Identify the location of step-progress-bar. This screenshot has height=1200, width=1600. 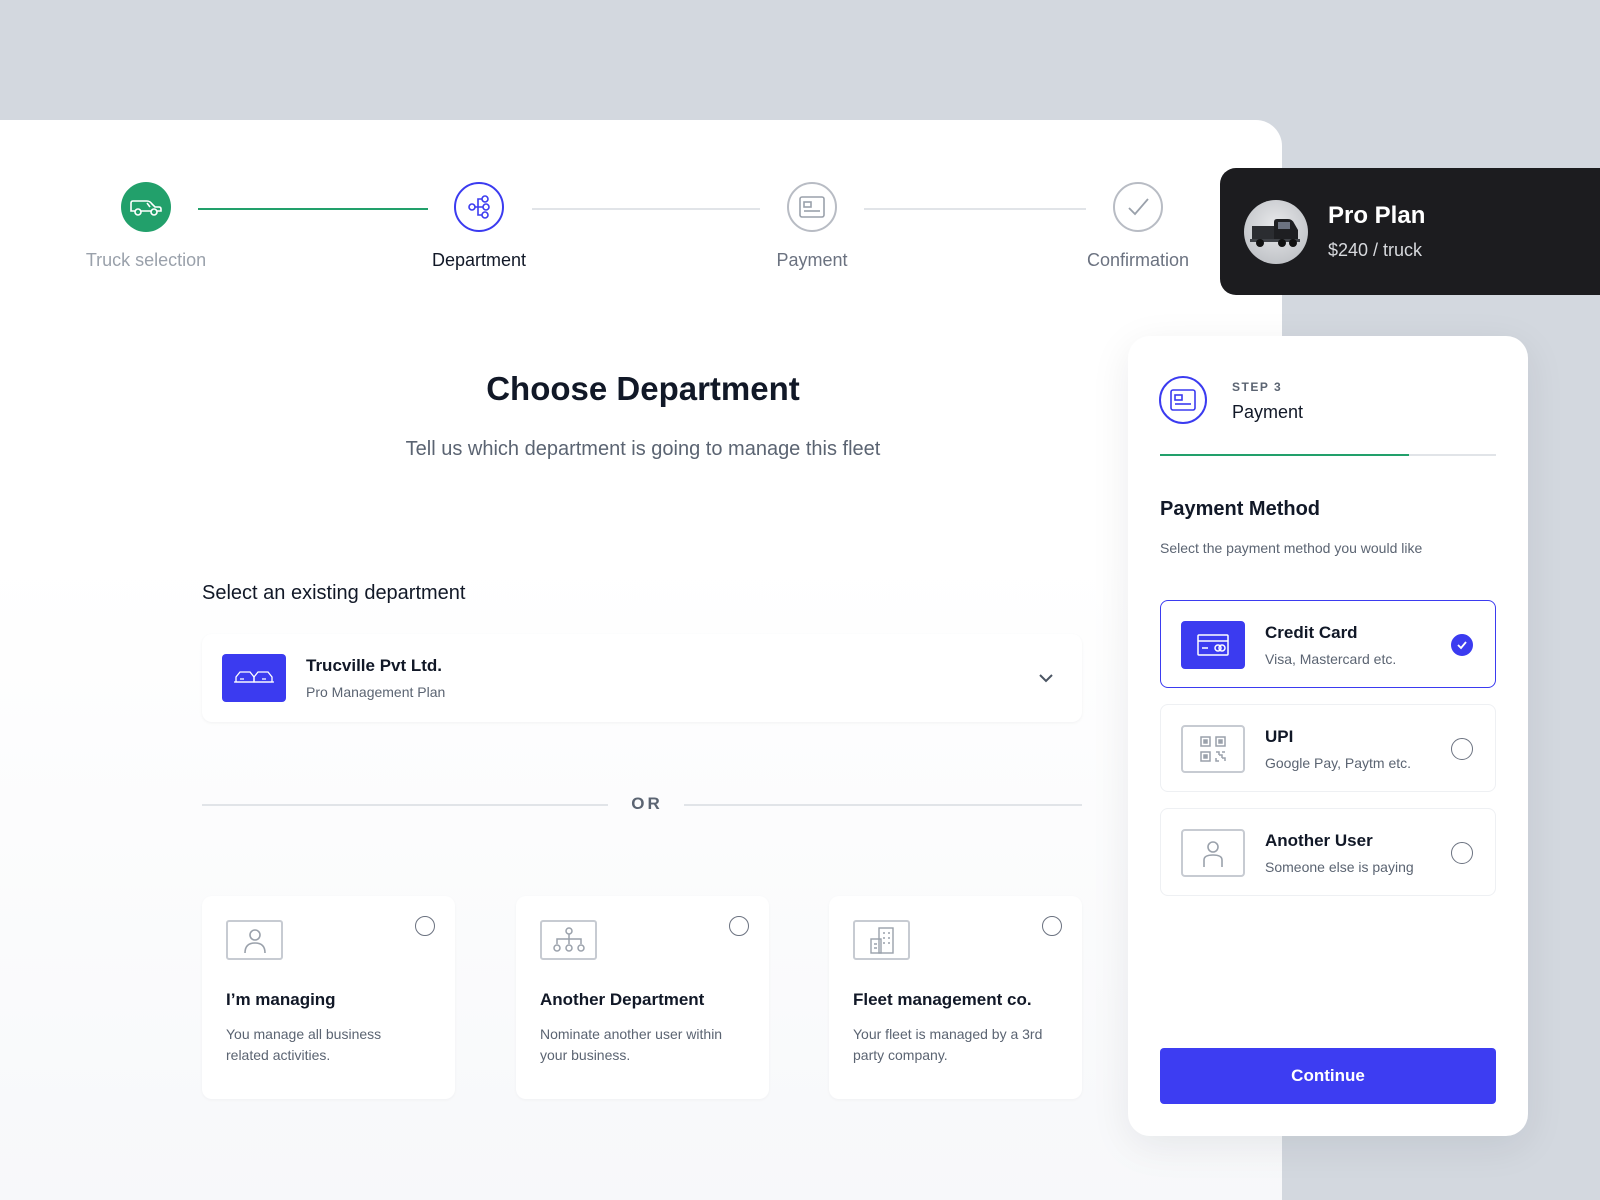
(1328, 455).